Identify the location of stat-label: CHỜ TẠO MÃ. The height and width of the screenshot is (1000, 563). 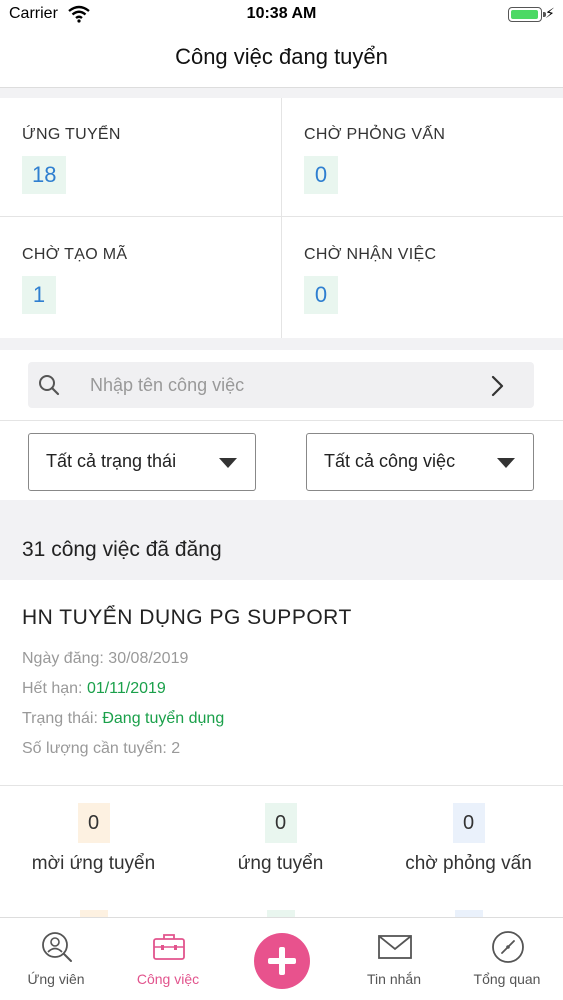
(75, 254).